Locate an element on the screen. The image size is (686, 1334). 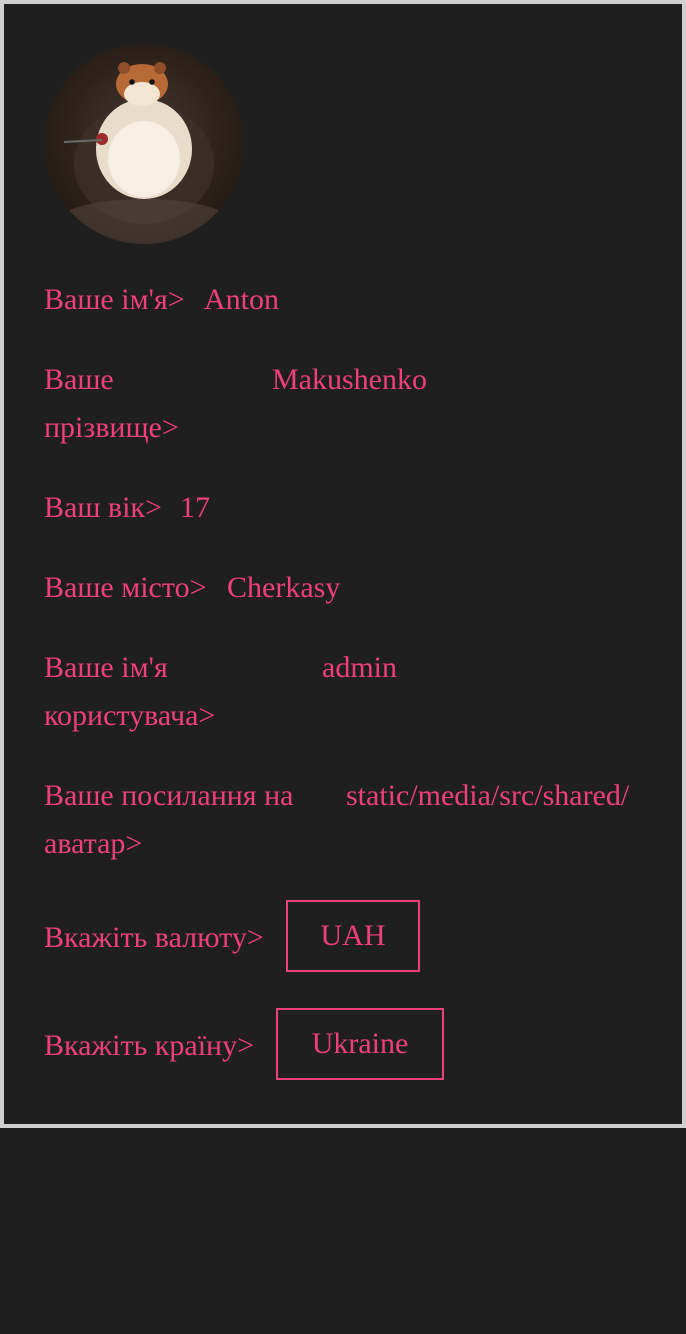
username-label-line2: користувача> is located at coordinates (130, 715).